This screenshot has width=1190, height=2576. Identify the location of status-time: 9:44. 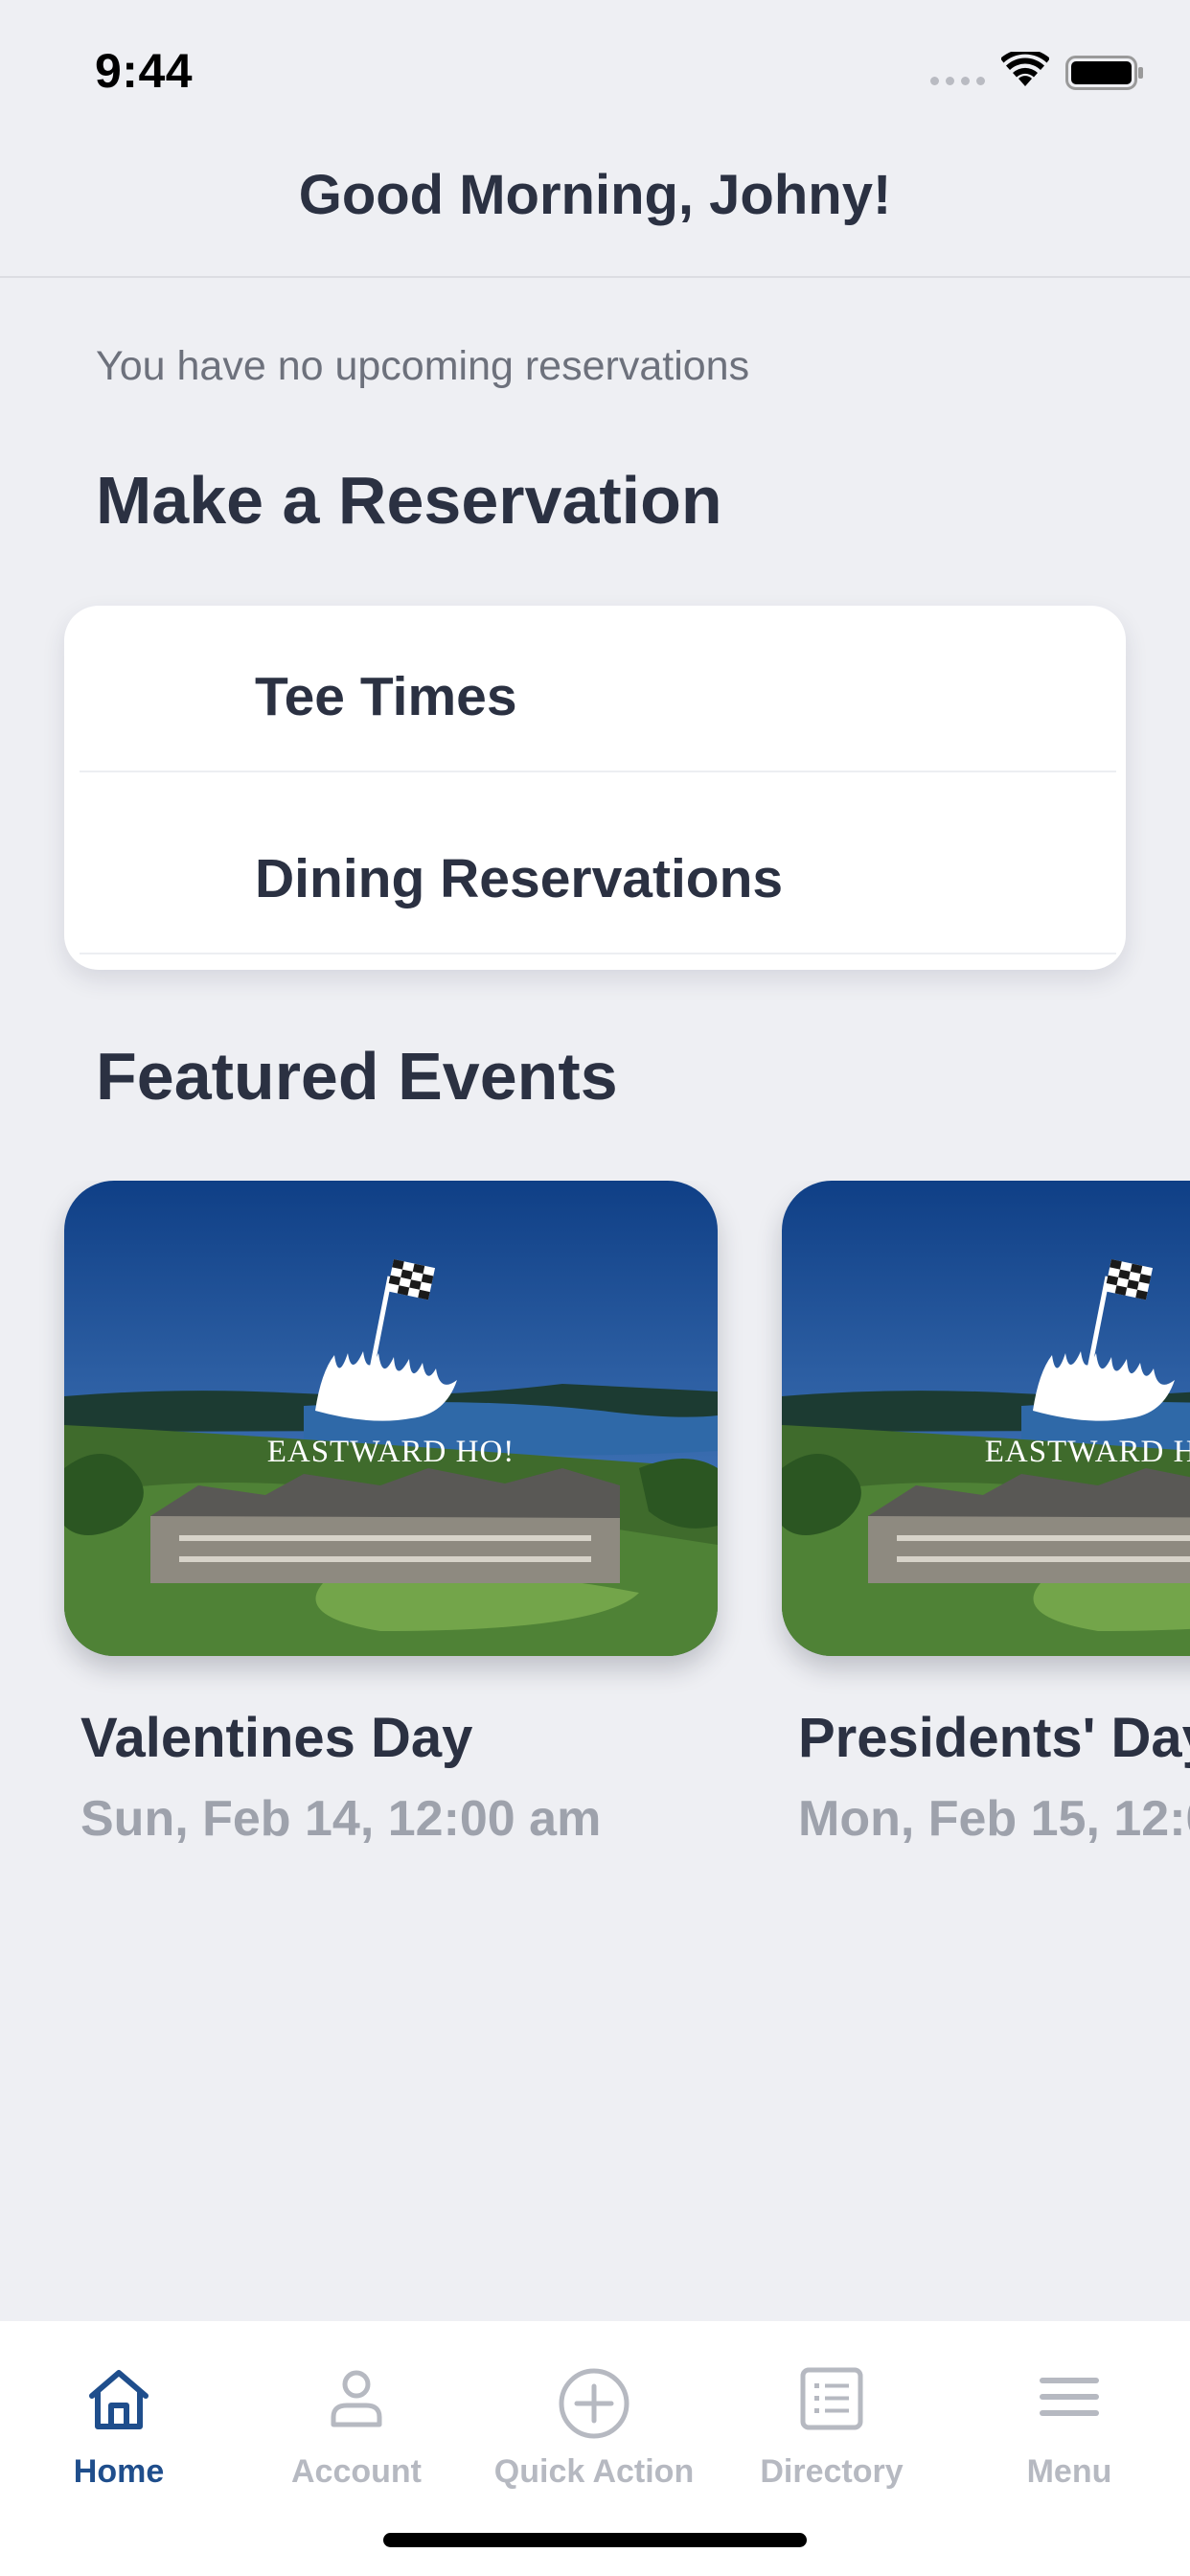
(144, 71).